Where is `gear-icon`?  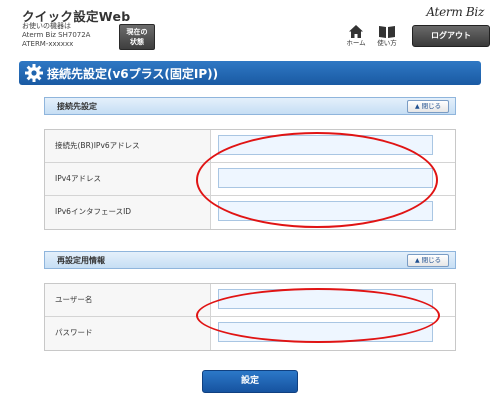
gear-icon is located at coordinates (34, 73).